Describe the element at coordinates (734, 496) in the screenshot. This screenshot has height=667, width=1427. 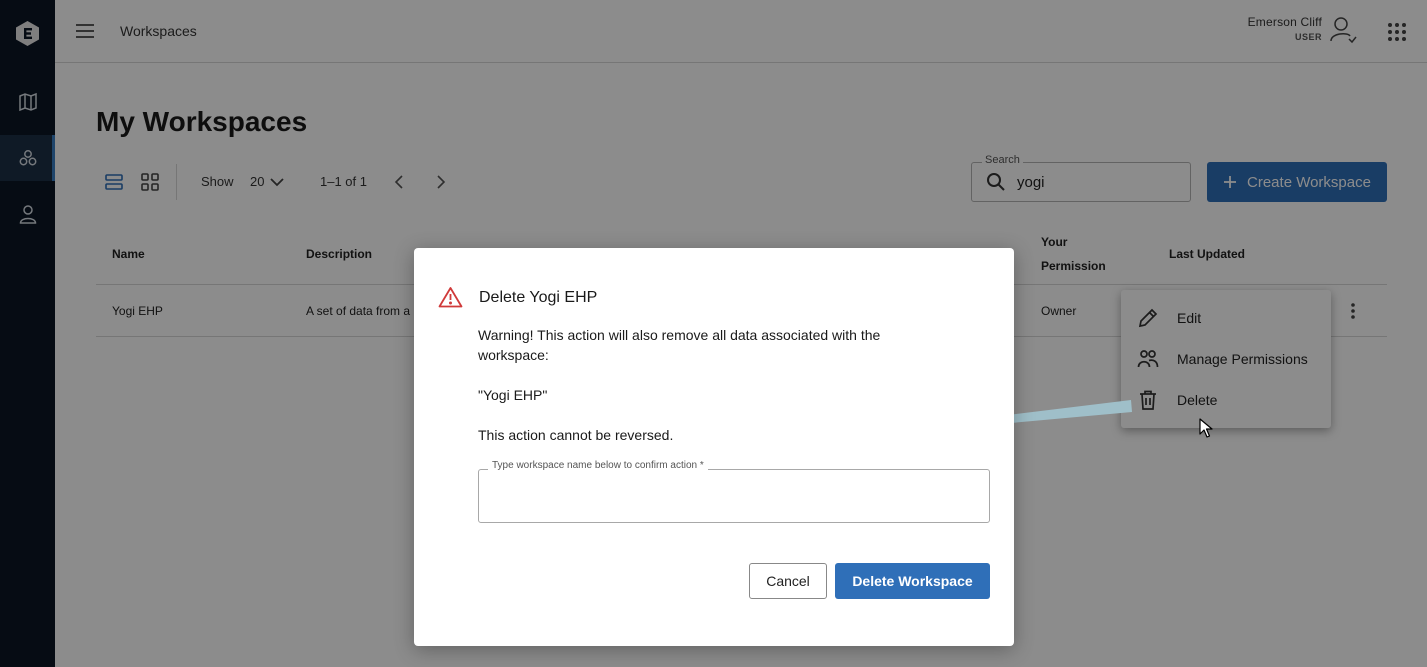
I see `confirm-name-field` at that location.